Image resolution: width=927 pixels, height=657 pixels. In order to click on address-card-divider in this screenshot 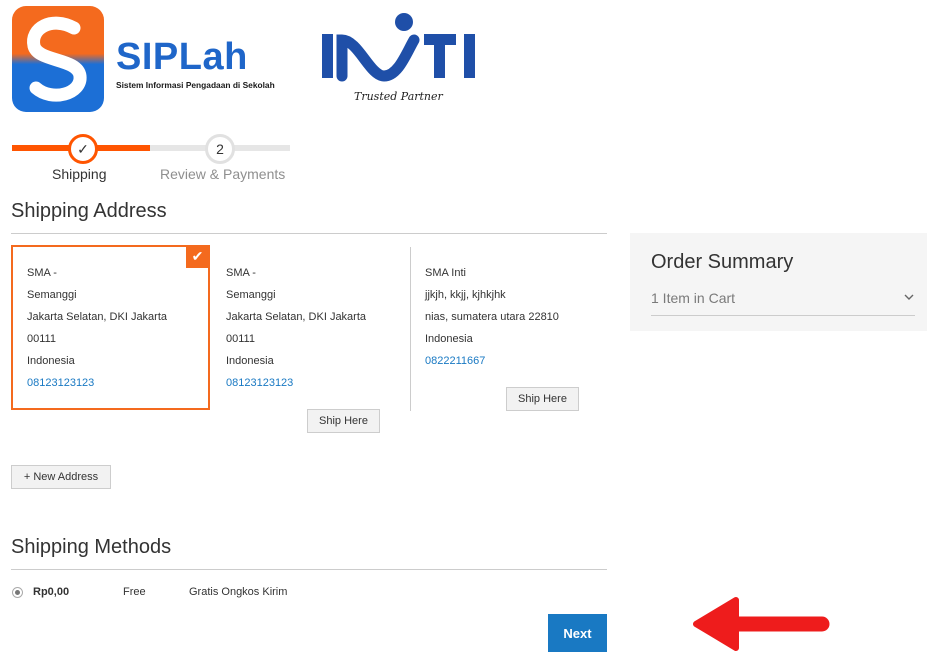, I will do `click(410, 329)`.